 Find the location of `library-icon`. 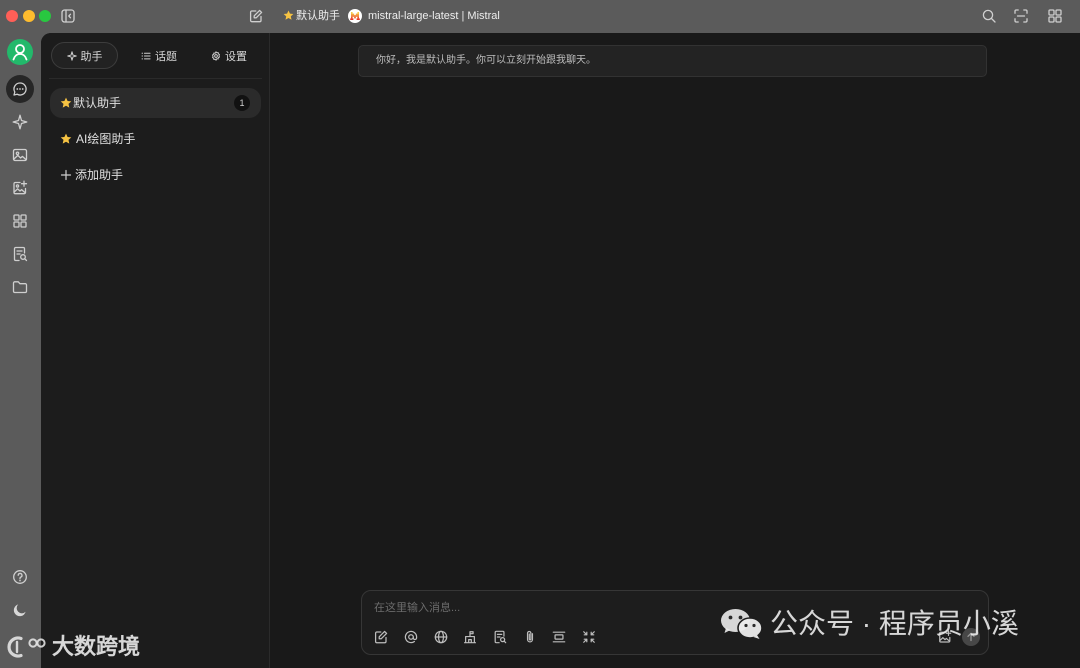

library-icon is located at coordinates (470, 637).